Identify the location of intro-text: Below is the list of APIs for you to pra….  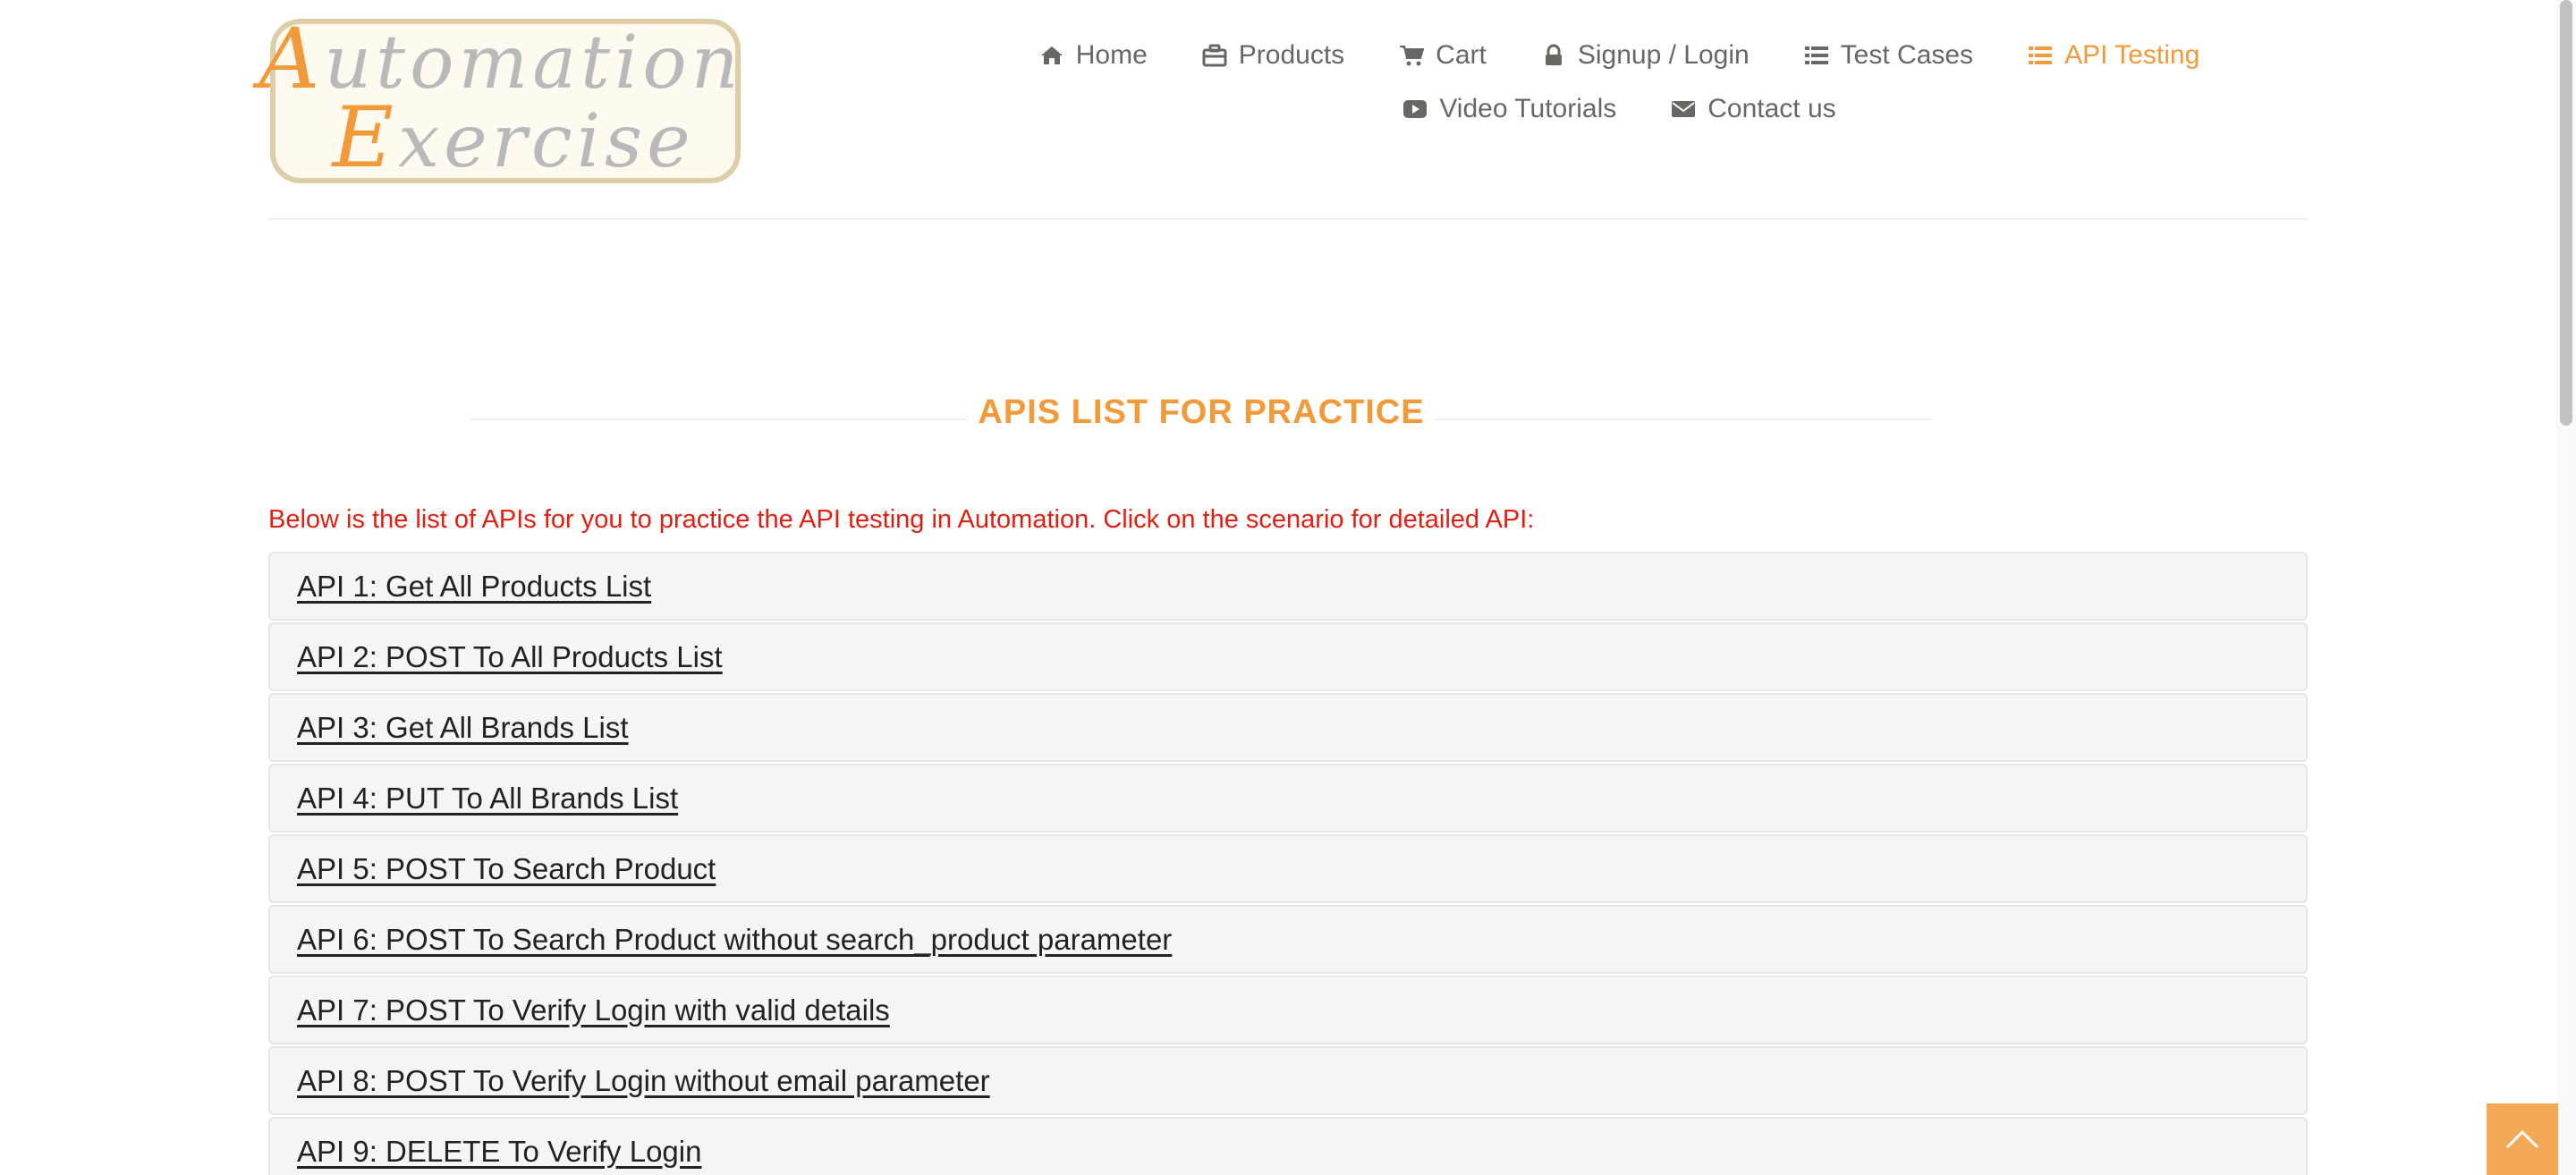
(901, 520).